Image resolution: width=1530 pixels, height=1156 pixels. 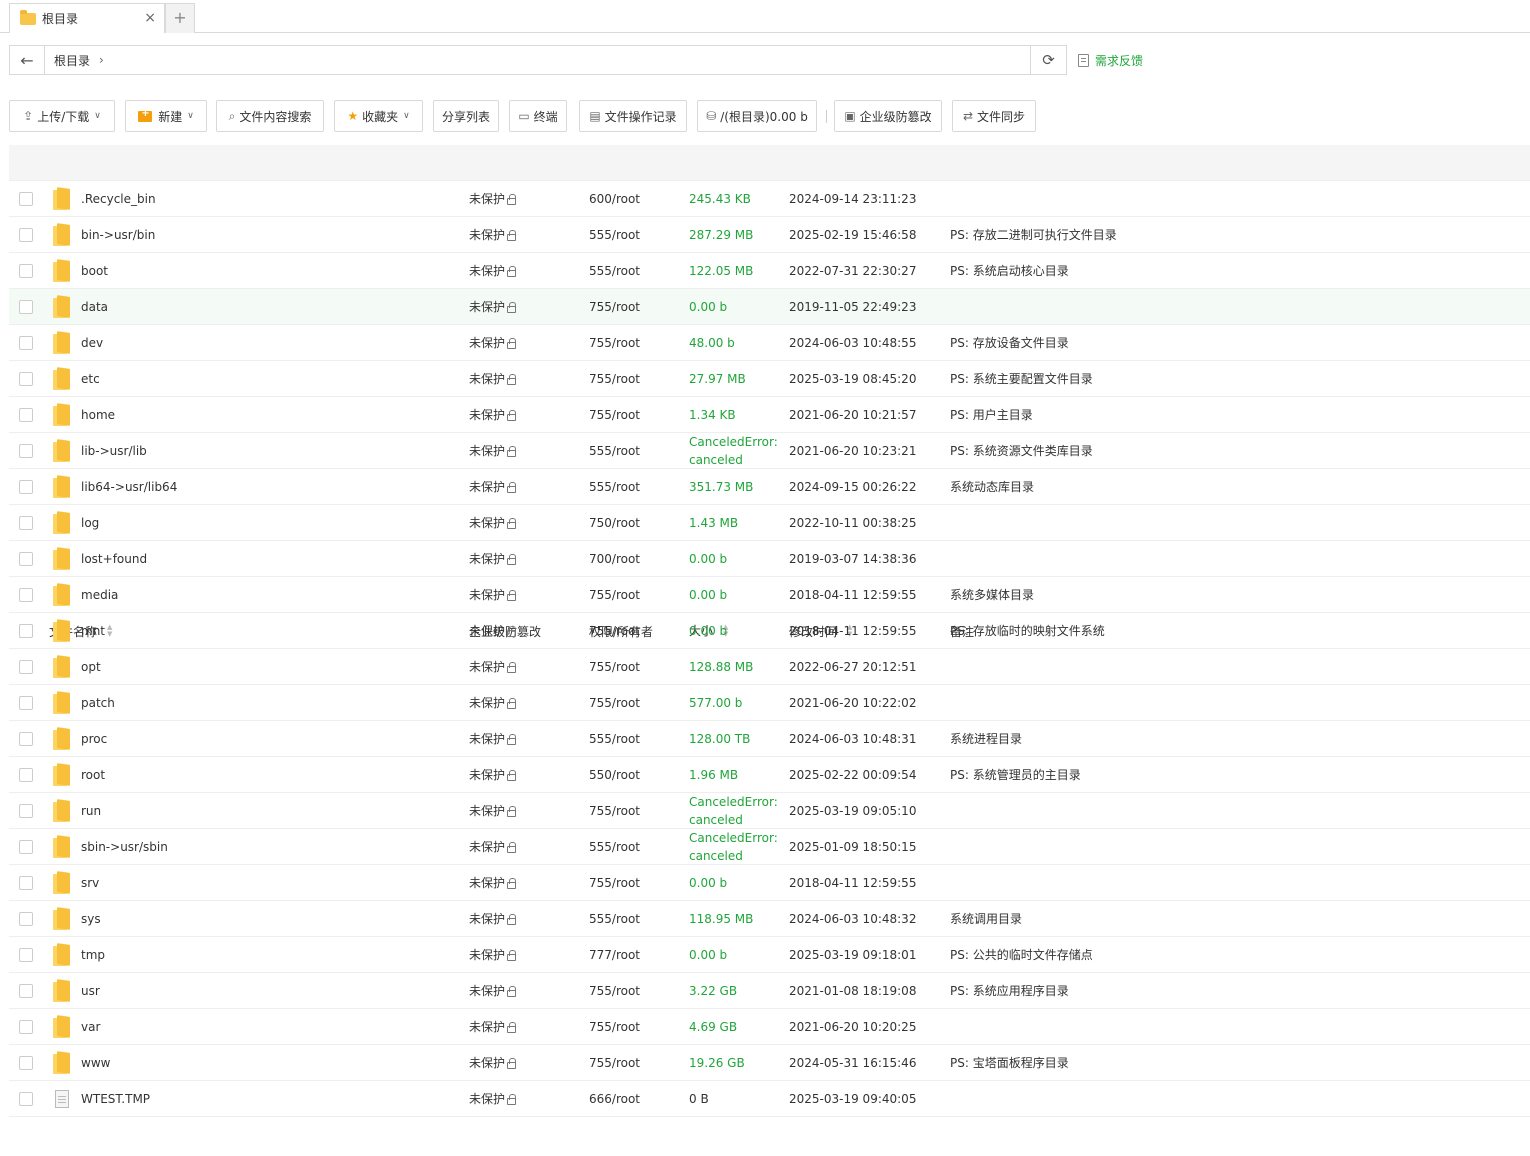 What do you see at coordinates (1110, 60) in the screenshot?
I see `feedback-link: 需求反馈` at bounding box center [1110, 60].